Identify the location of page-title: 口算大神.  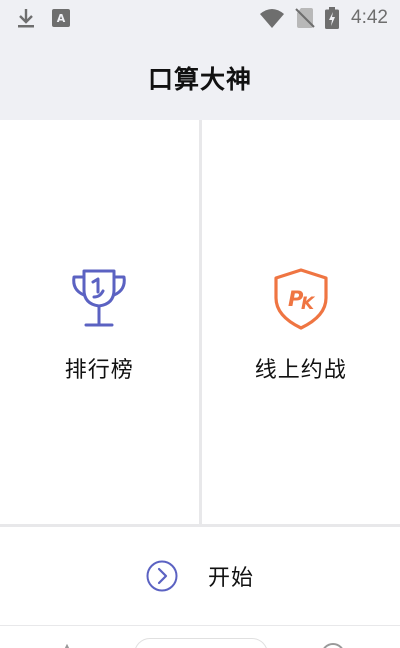
(199, 79).